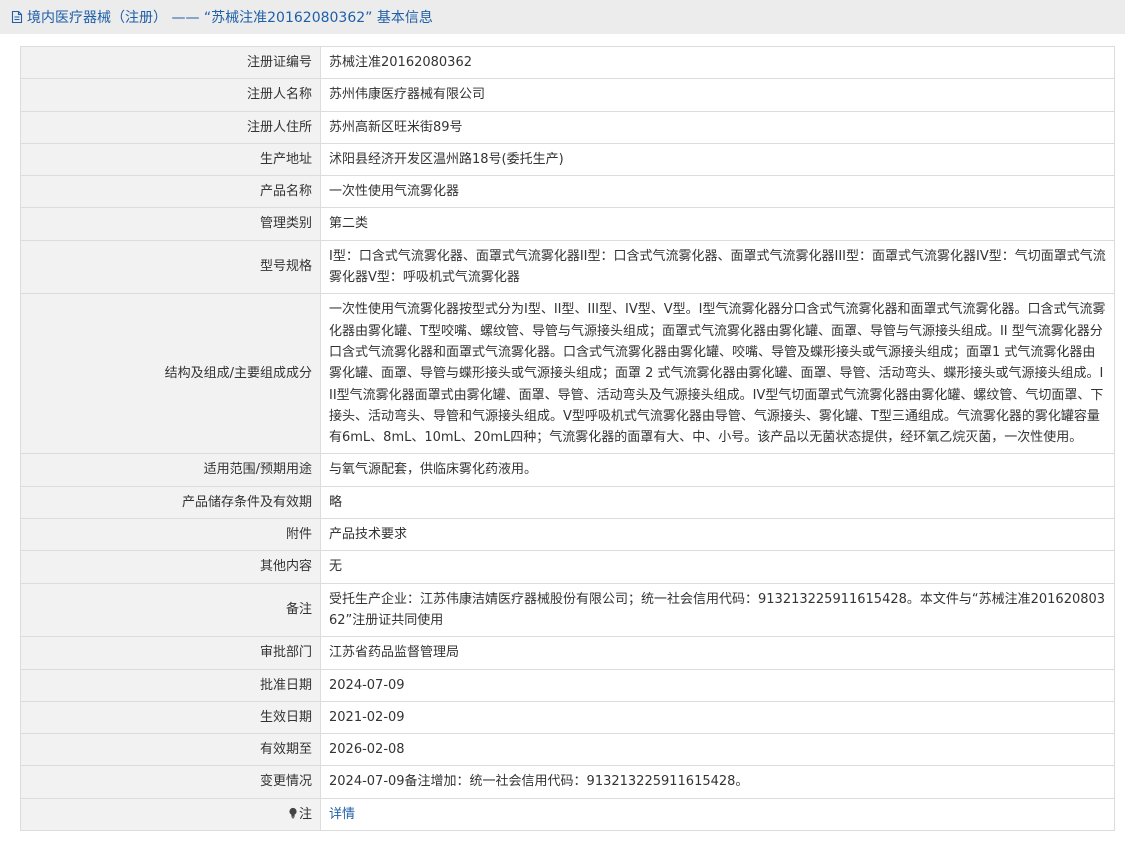 This screenshot has height=862, width=1125. What do you see at coordinates (170, 814) in the screenshot?
I see `note-label-cell: 注` at bounding box center [170, 814].